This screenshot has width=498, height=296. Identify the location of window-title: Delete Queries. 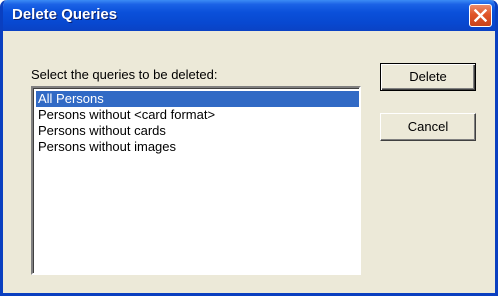
(65, 14).